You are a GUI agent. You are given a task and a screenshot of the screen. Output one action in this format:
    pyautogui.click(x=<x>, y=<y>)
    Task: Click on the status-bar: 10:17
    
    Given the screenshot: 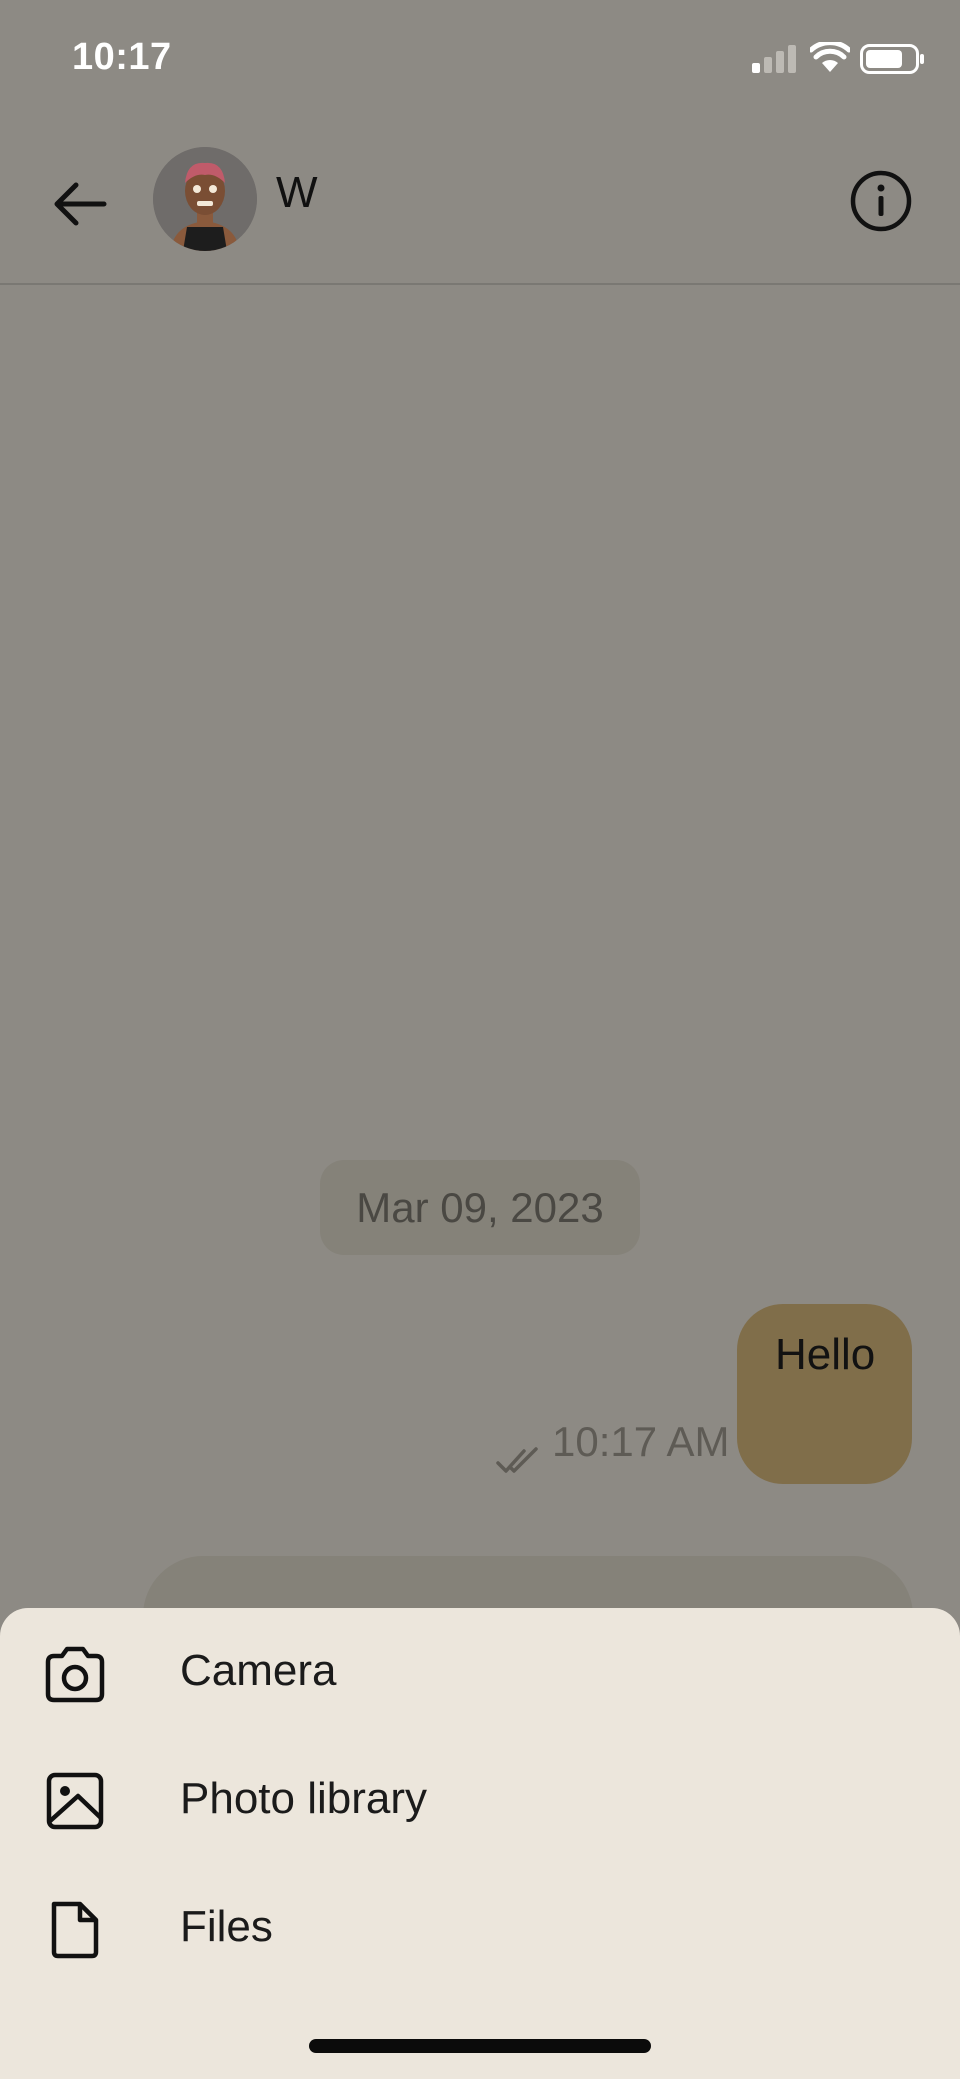 What is the action you would take?
    pyautogui.click(x=480, y=59)
    